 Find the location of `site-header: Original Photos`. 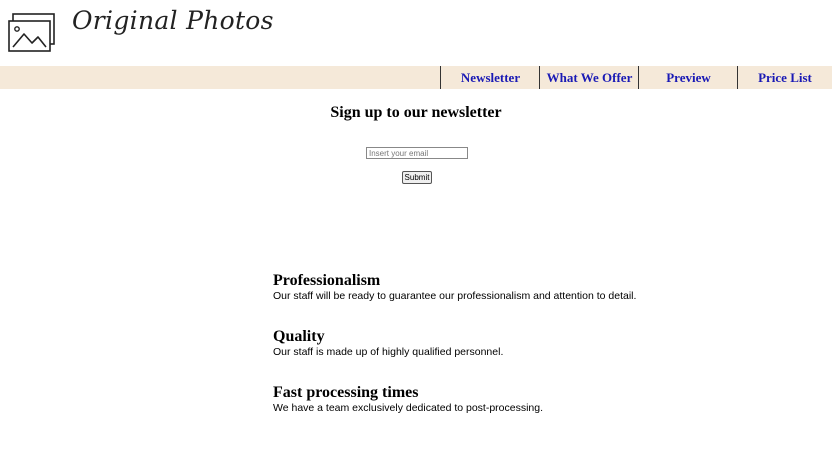

site-header: Original Photos is located at coordinates (416, 33).